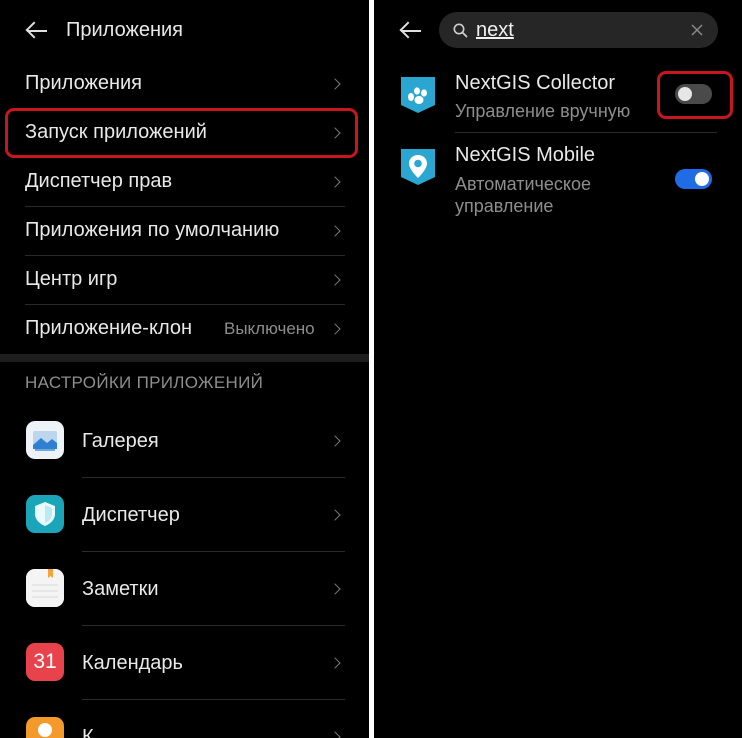 Image resolution: width=742 pixels, height=738 pixels. I want to click on menu-item-app-twin: Приложение-клон Выключено, so click(184, 329).